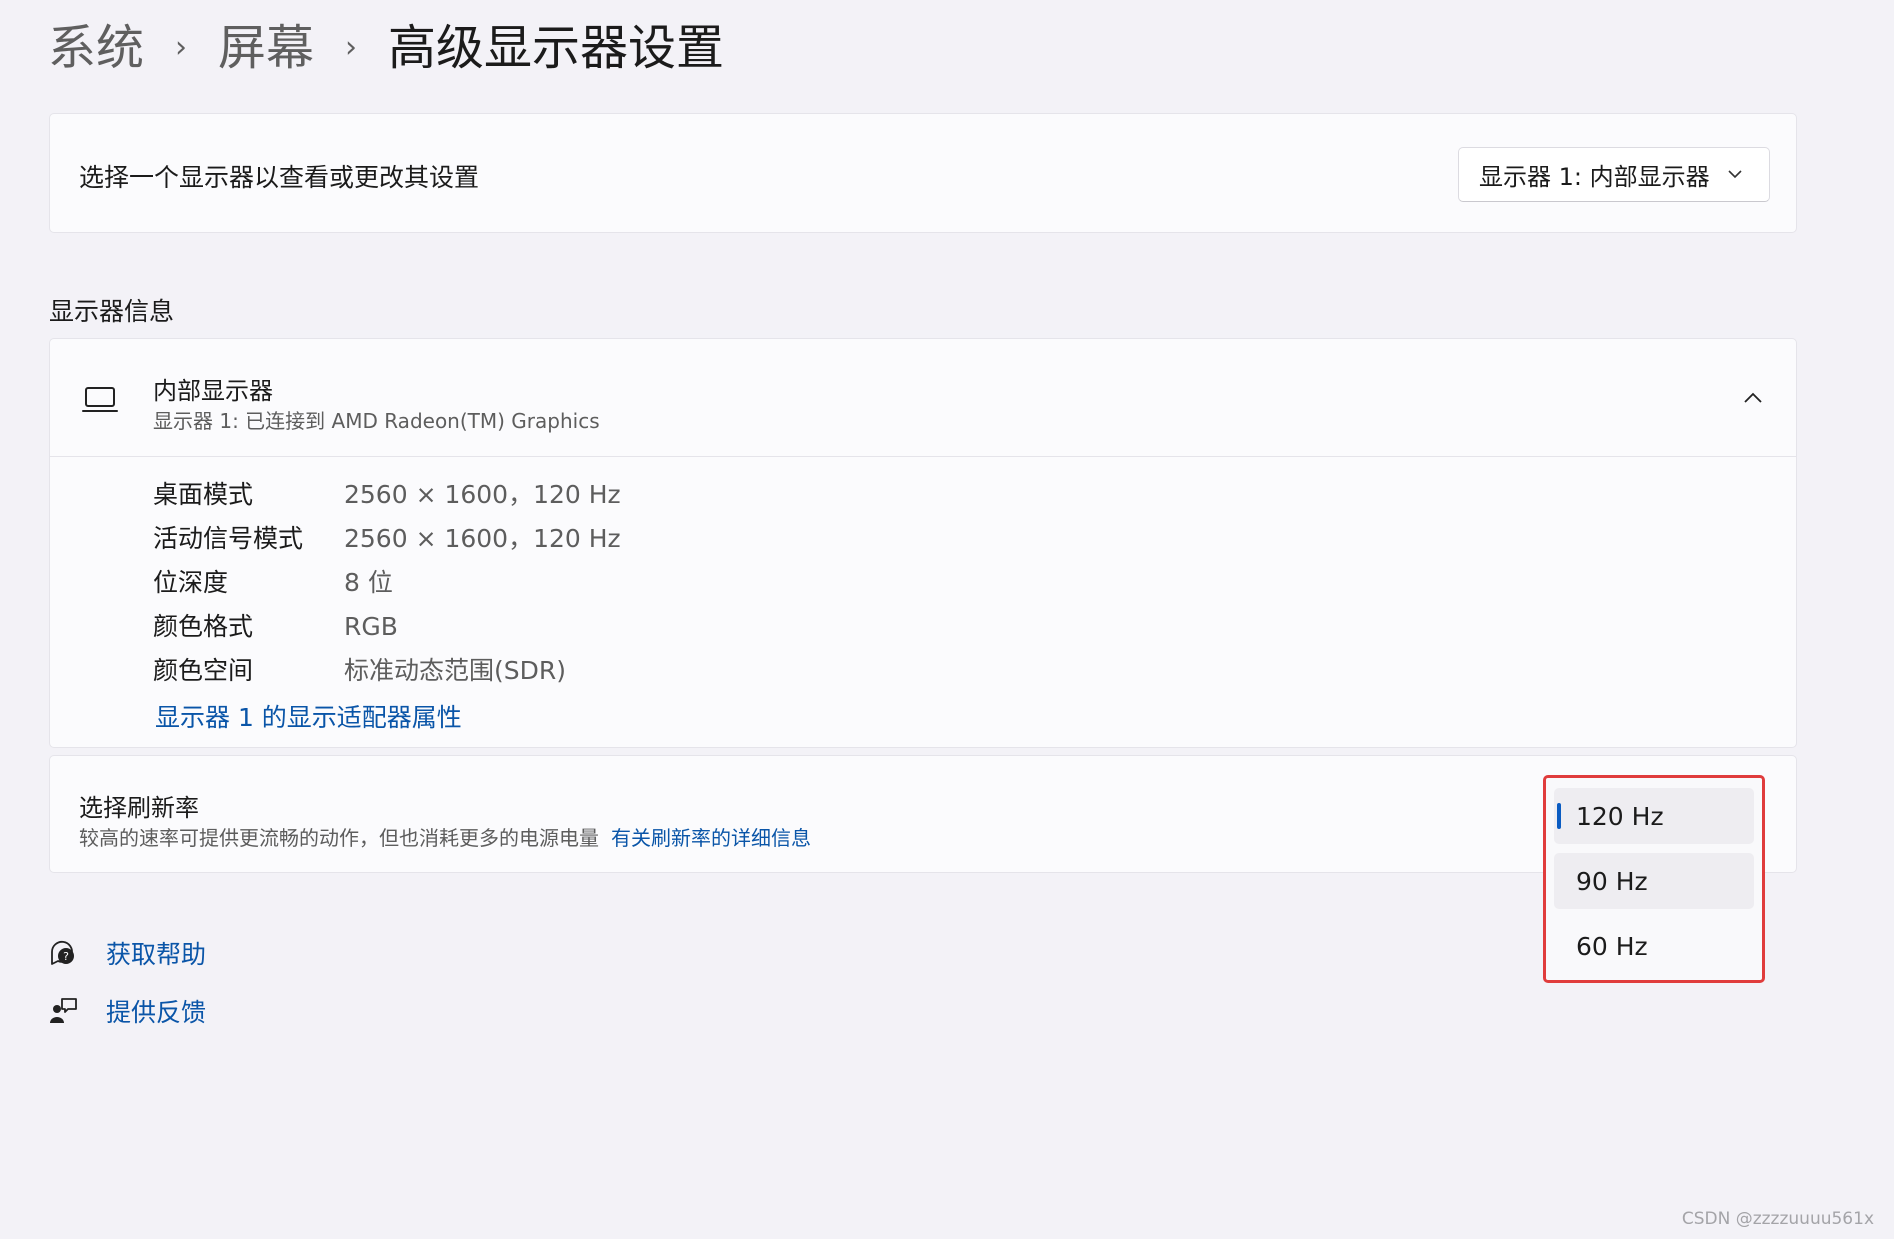 The height and width of the screenshot is (1239, 1894). Describe the element at coordinates (228, 538) in the screenshot. I see `info-key: 活动信号模式` at that location.